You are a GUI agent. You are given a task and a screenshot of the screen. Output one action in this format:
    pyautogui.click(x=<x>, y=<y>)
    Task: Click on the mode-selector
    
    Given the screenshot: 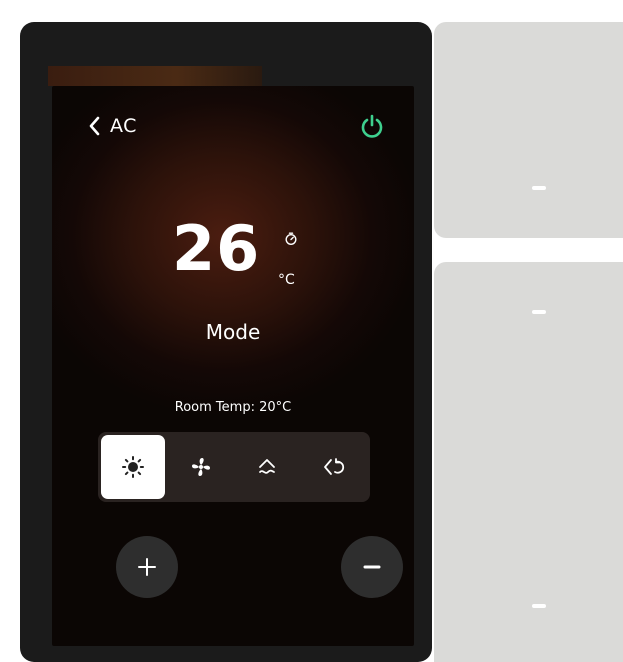 What is the action you would take?
    pyautogui.click(x=234, y=467)
    